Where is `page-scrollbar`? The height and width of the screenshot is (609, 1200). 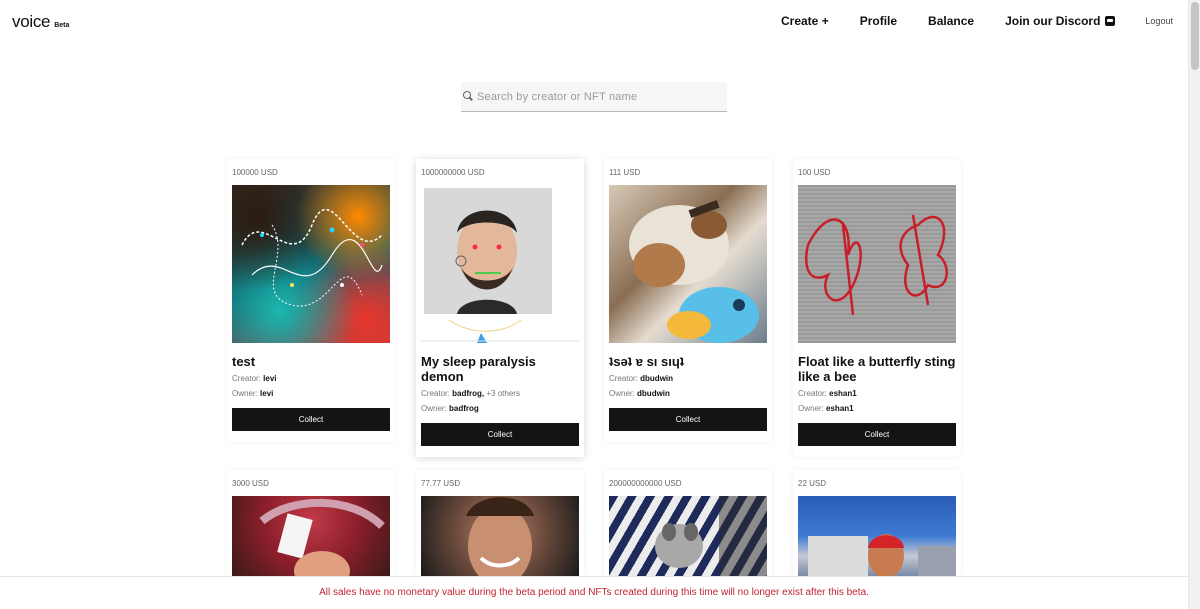
page-scrollbar is located at coordinates (1194, 304).